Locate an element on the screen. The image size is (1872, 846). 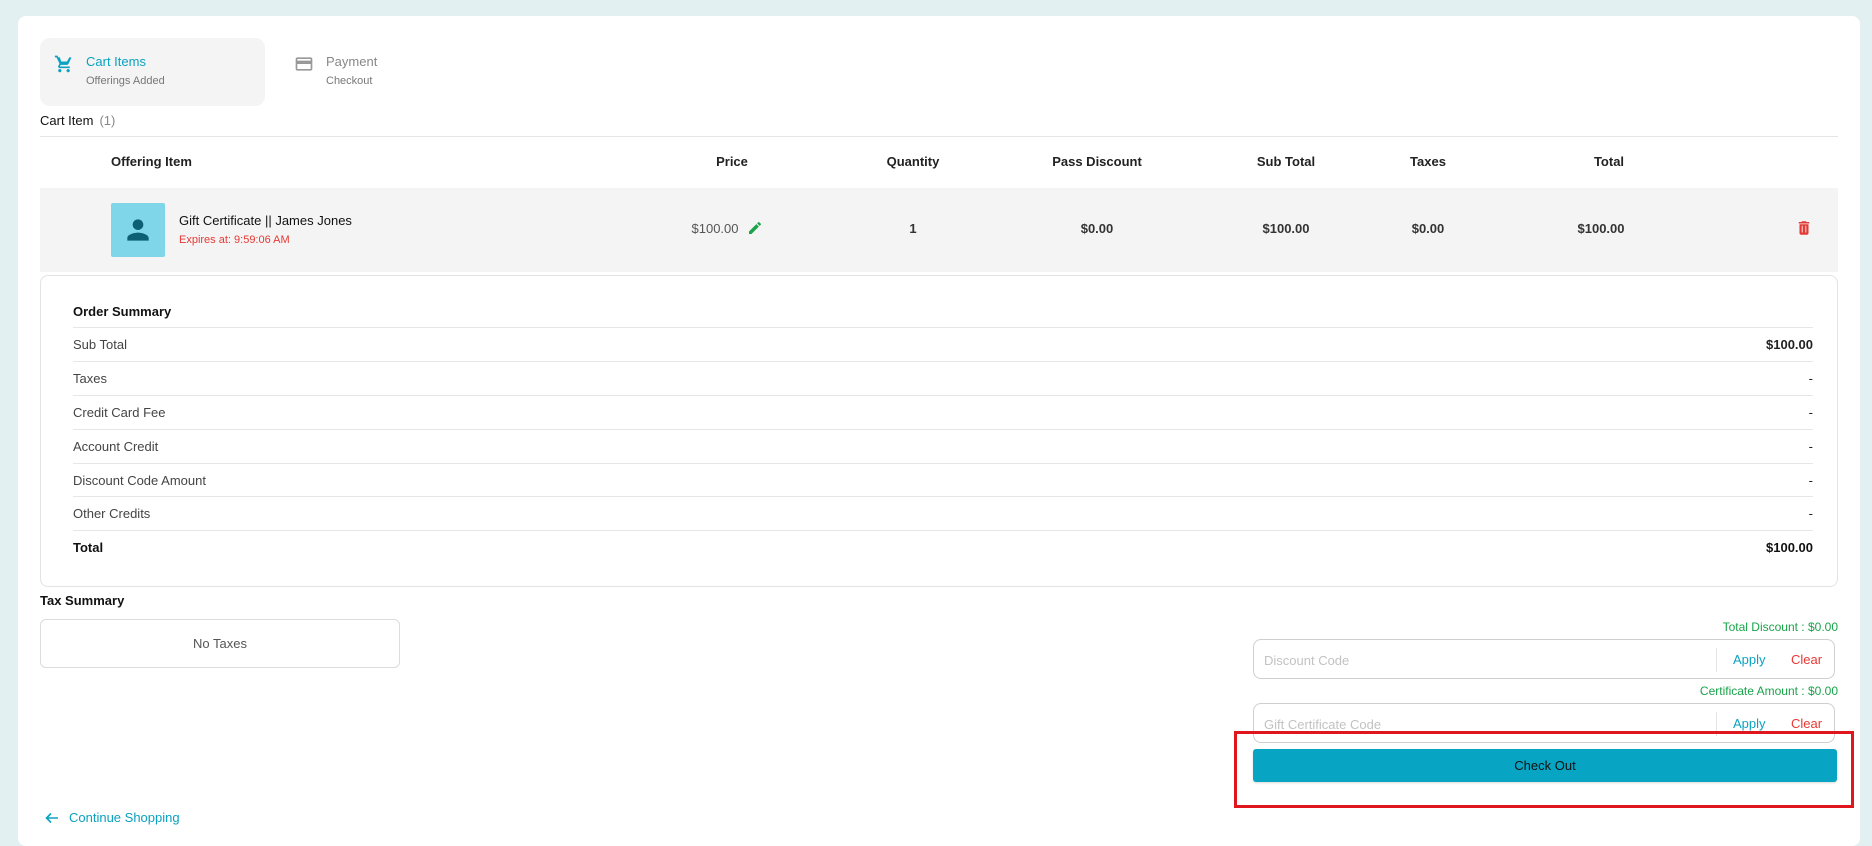
item-pass-discount: $0.00 is located at coordinates (1097, 228).